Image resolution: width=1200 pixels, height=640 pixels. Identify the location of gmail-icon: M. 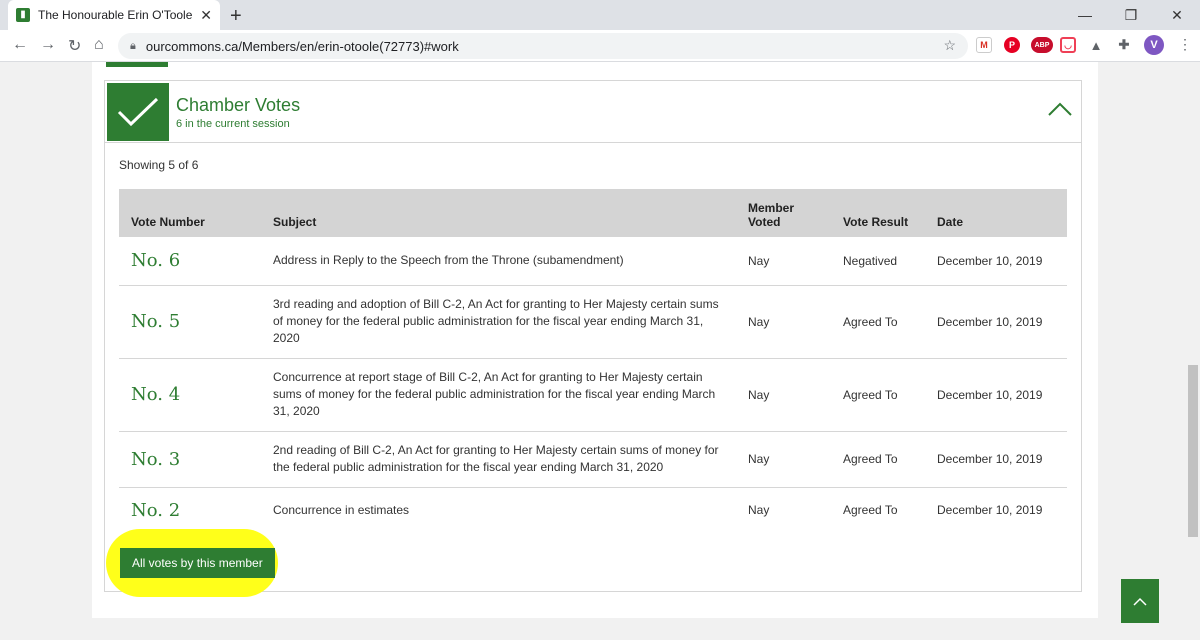
(984, 45).